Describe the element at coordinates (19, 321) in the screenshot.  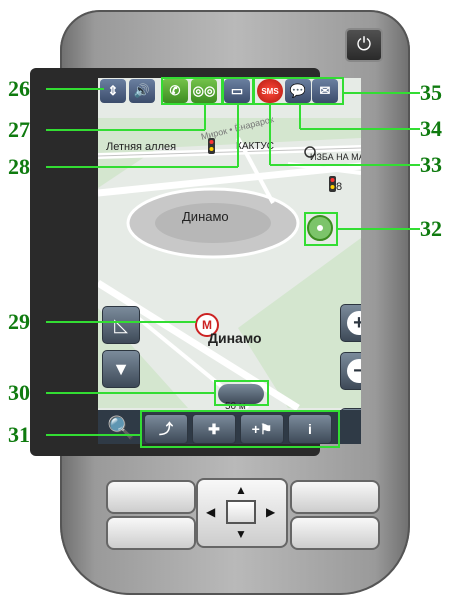
I see `callout-number-29: 29` at that location.